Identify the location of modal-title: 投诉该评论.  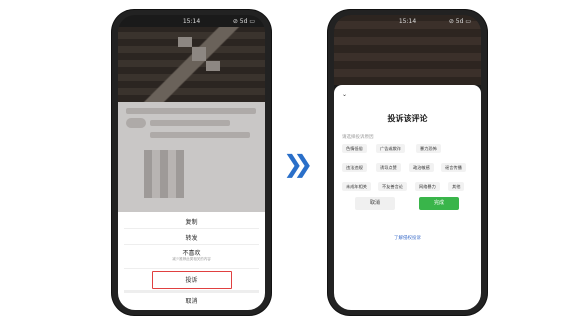
(407, 118).